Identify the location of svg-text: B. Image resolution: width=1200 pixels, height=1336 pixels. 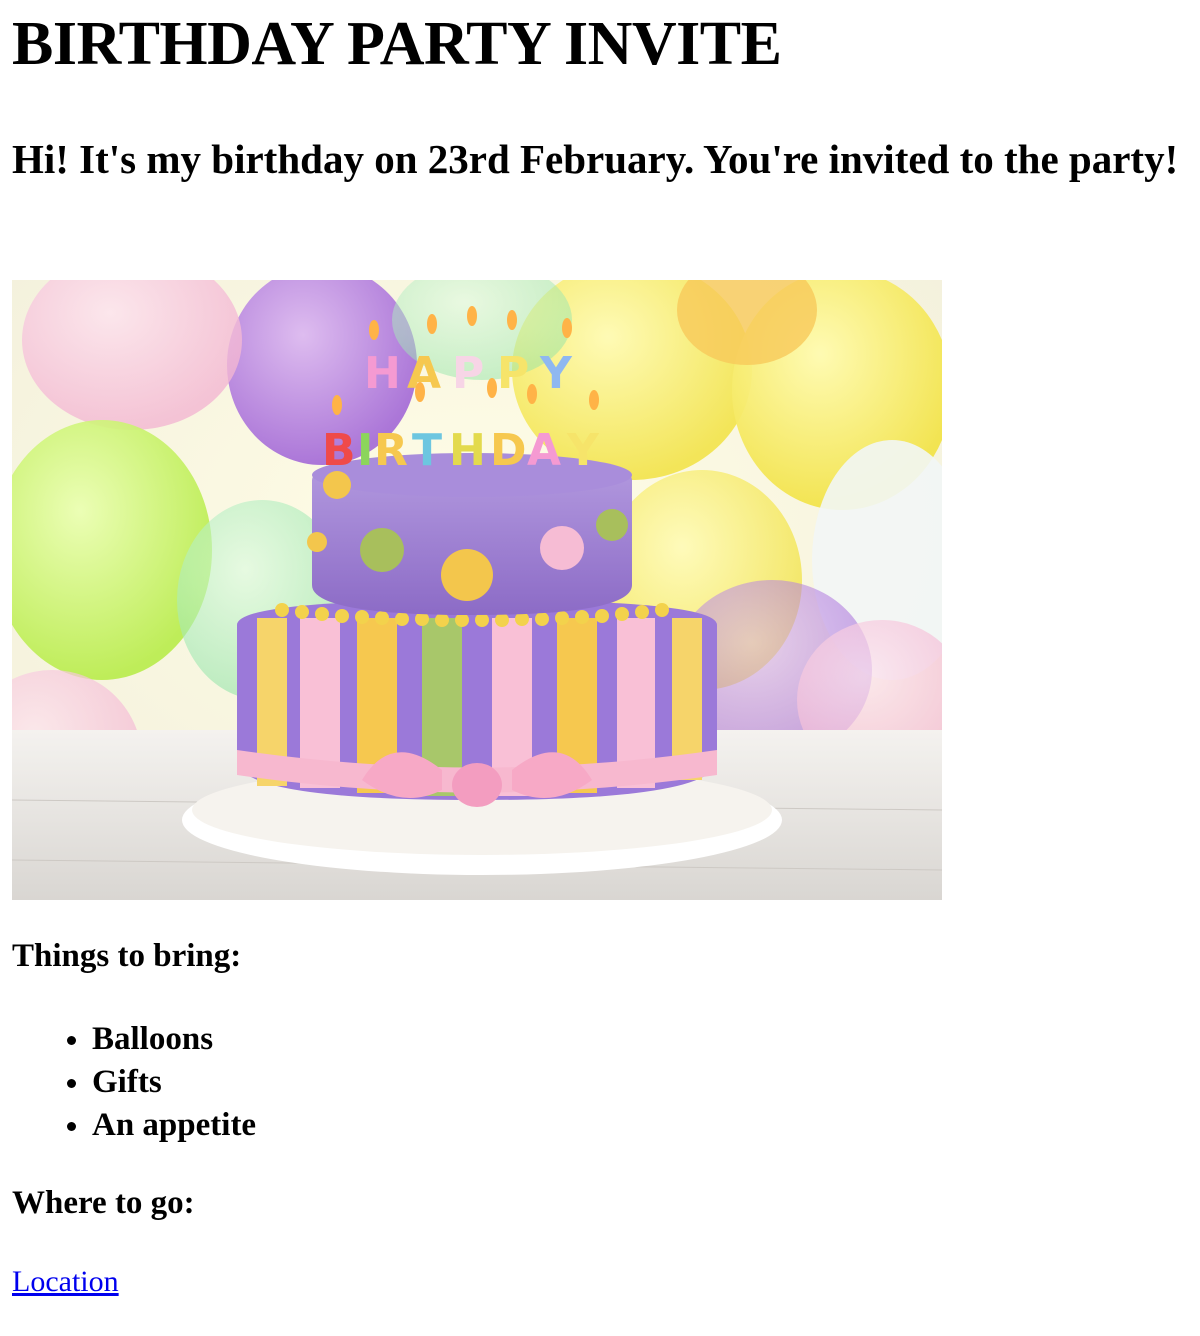
(339, 450).